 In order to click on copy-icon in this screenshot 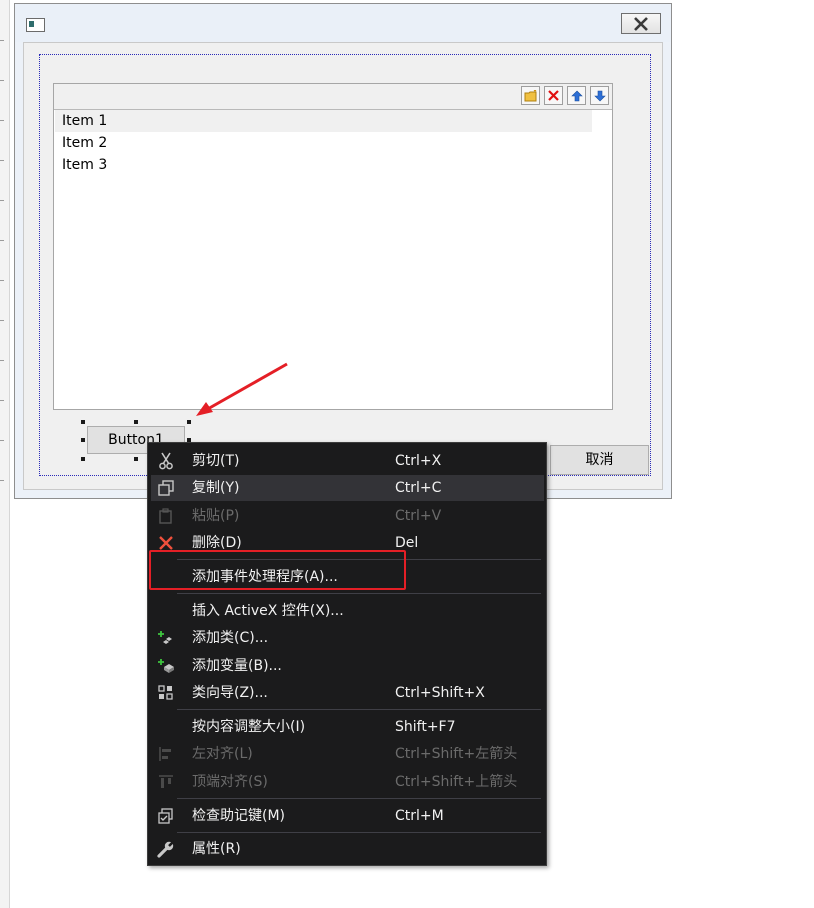, I will do `click(166, 488)`.